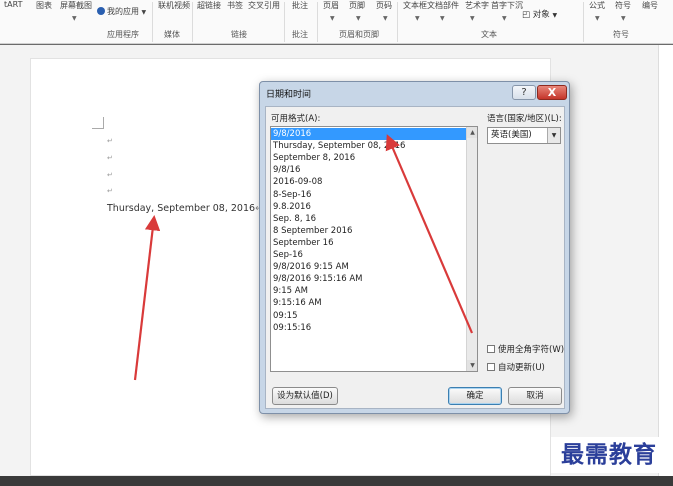 The height and width of the screenshot is (486, 673). I want to click on ribbon-dropcap-button: 首字下沉, so click(507, 5).